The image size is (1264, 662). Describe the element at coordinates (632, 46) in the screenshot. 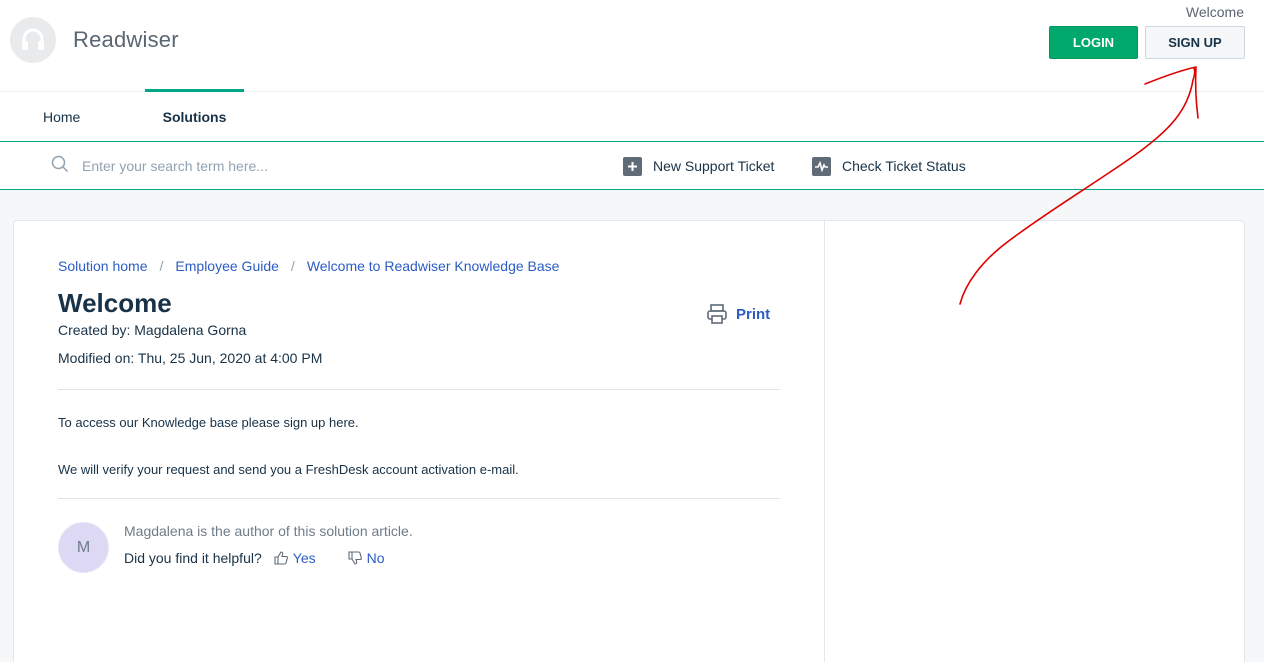

I see `header: Readwiser Welcome LOGIN SIGN UP` at that location.